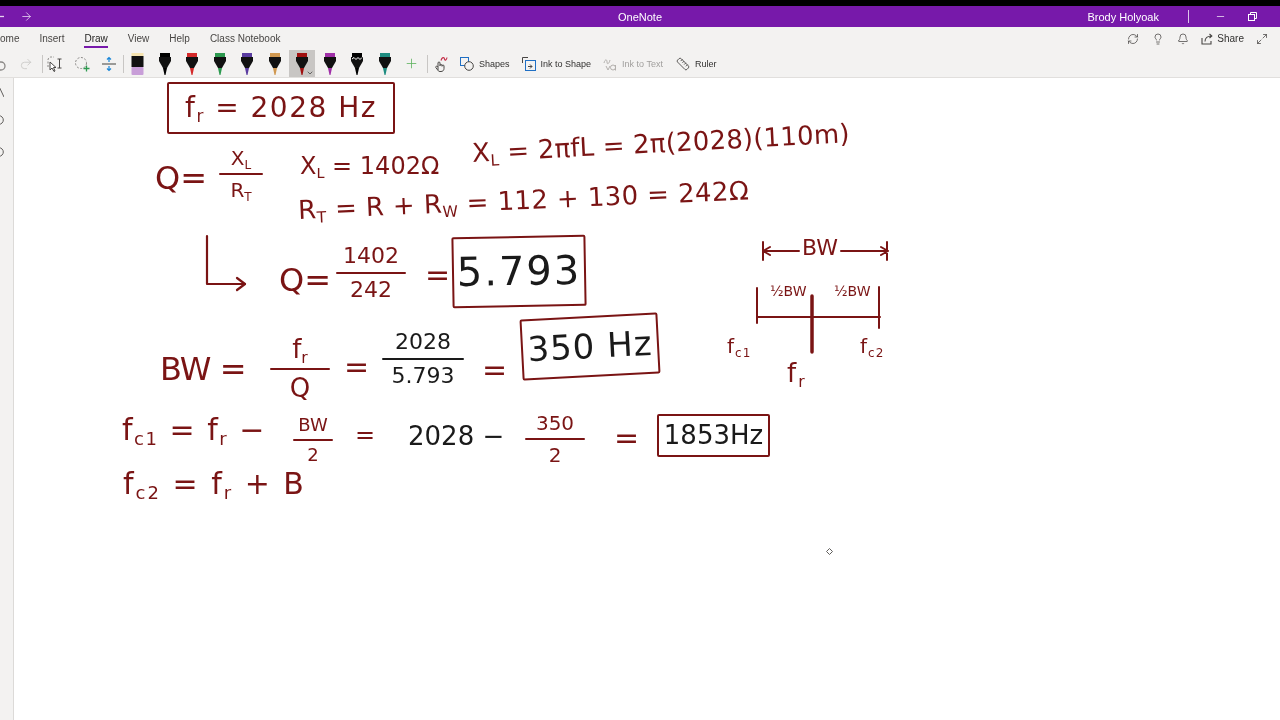 The height and width of the screenshot is (720, 1280). I want to click on fraction-numerator: 350, so click(555, 423).